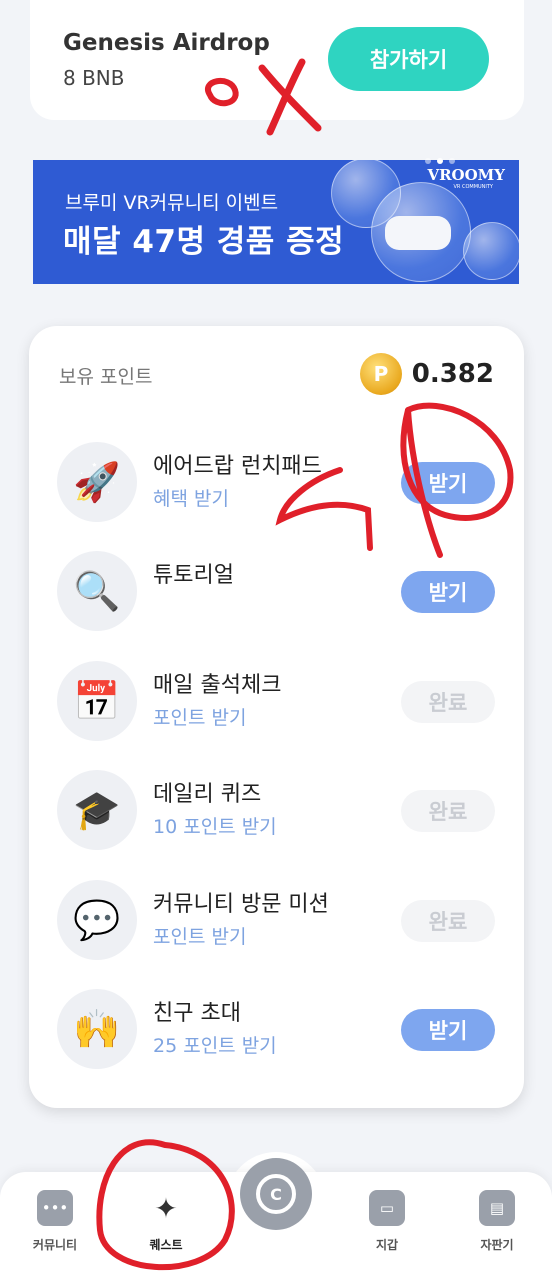 This screenshot has height=1280, width=552. I want to click on chat-bubble-icon: 💬, so click(97, 920).